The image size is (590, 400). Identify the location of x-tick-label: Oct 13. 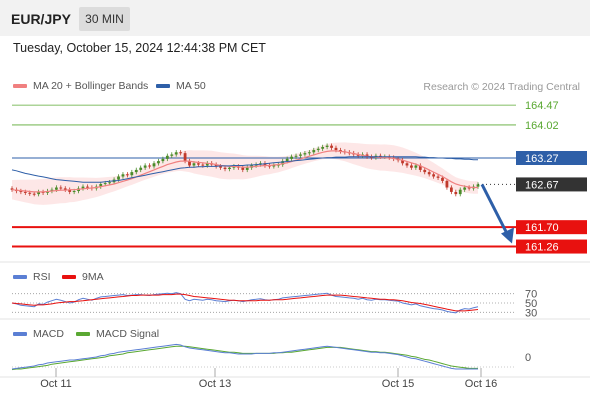
(215, 384).